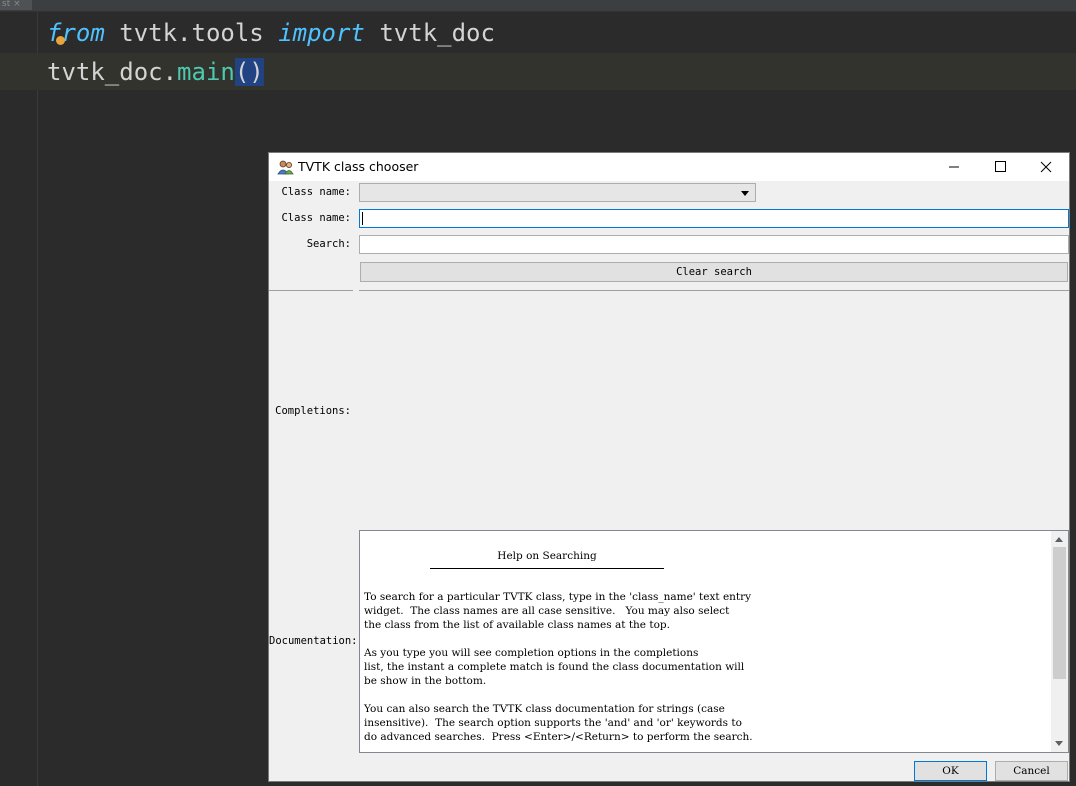 The image size is (1076, 786). I want to click on doc-scrollbar, so click(1059, 641).